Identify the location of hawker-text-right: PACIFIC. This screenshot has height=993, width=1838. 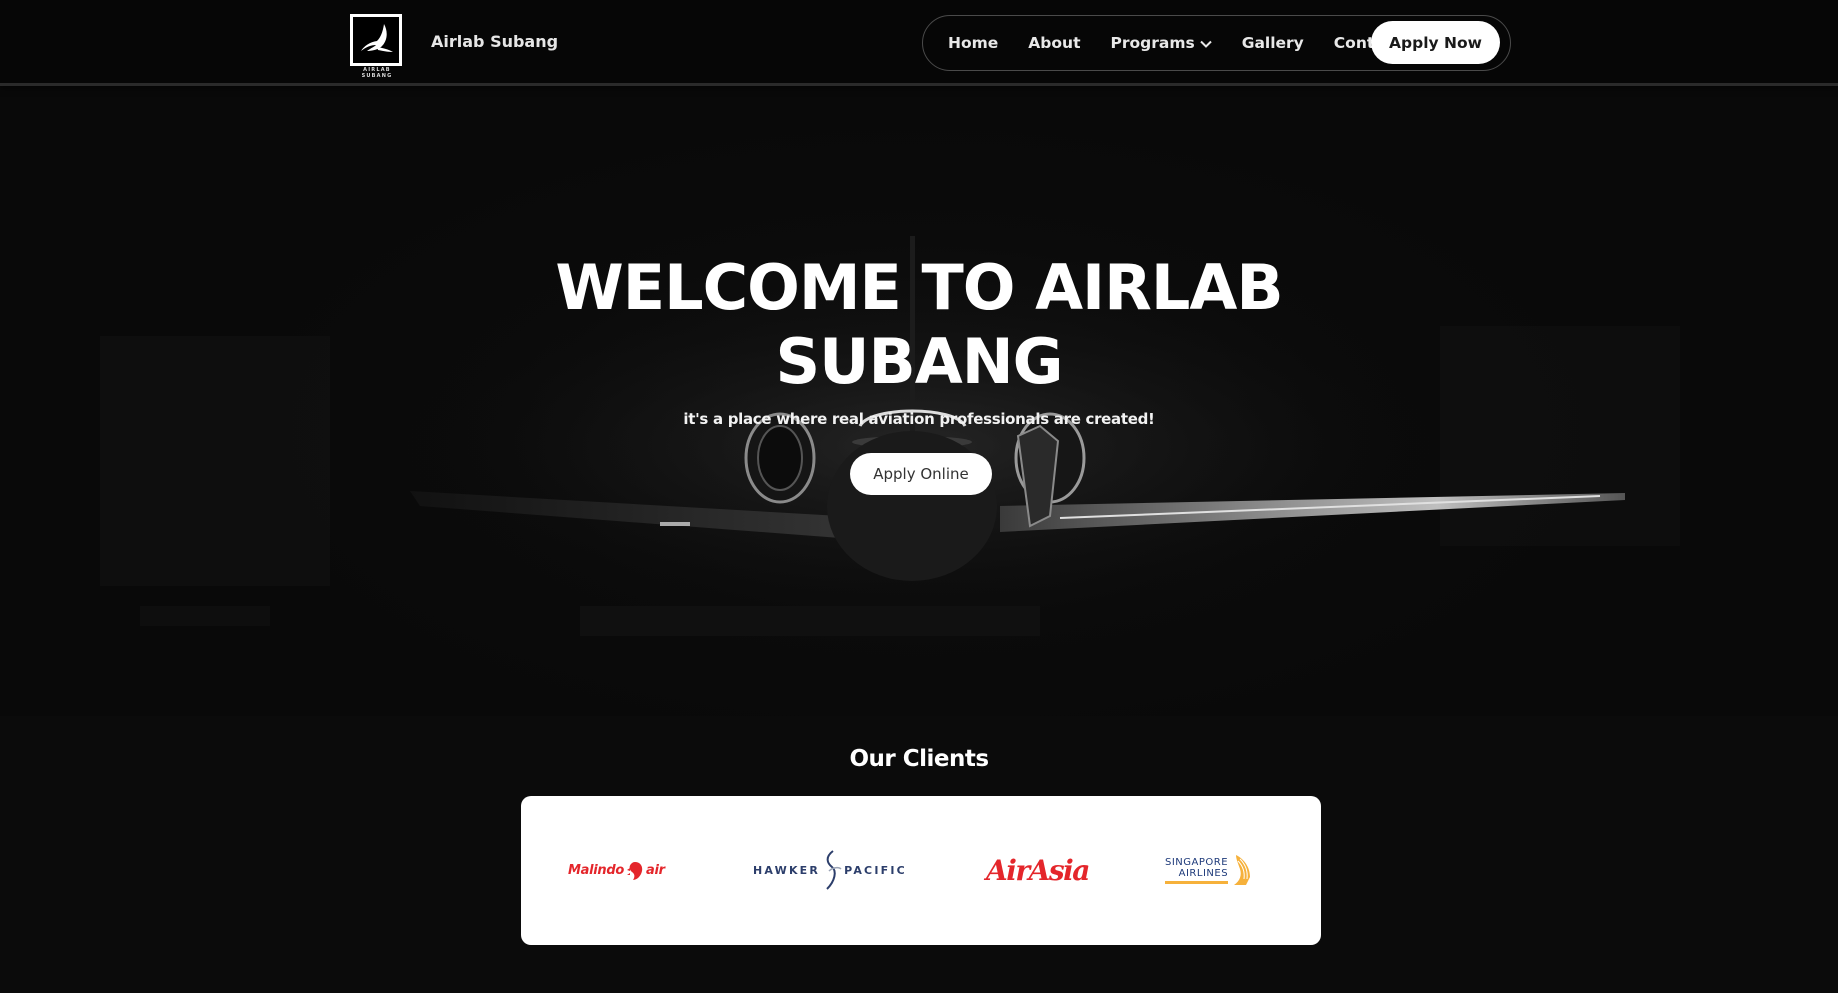
(875, 870).